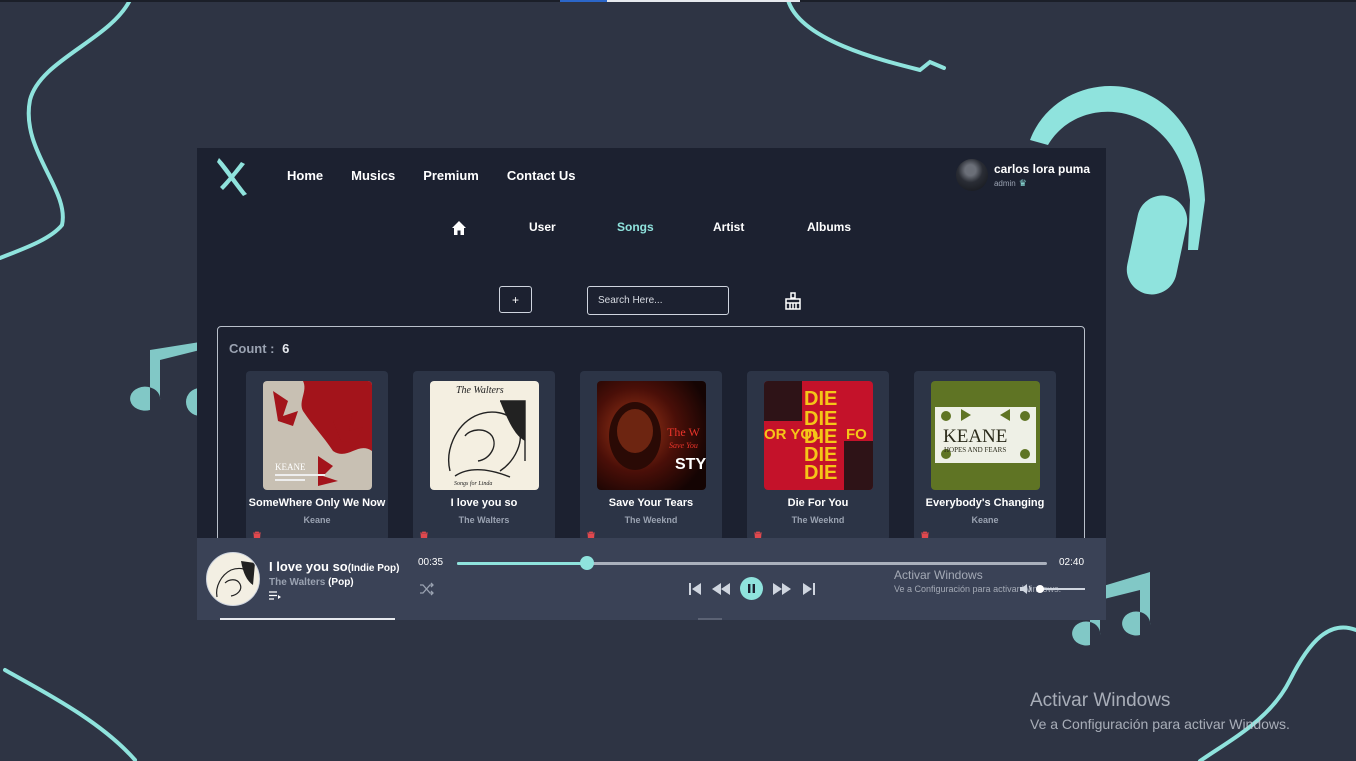  What do you see at coordinates (818, 503) in the screenshot?
I see `song-title: Die For You` at bounding box center [818, 503].